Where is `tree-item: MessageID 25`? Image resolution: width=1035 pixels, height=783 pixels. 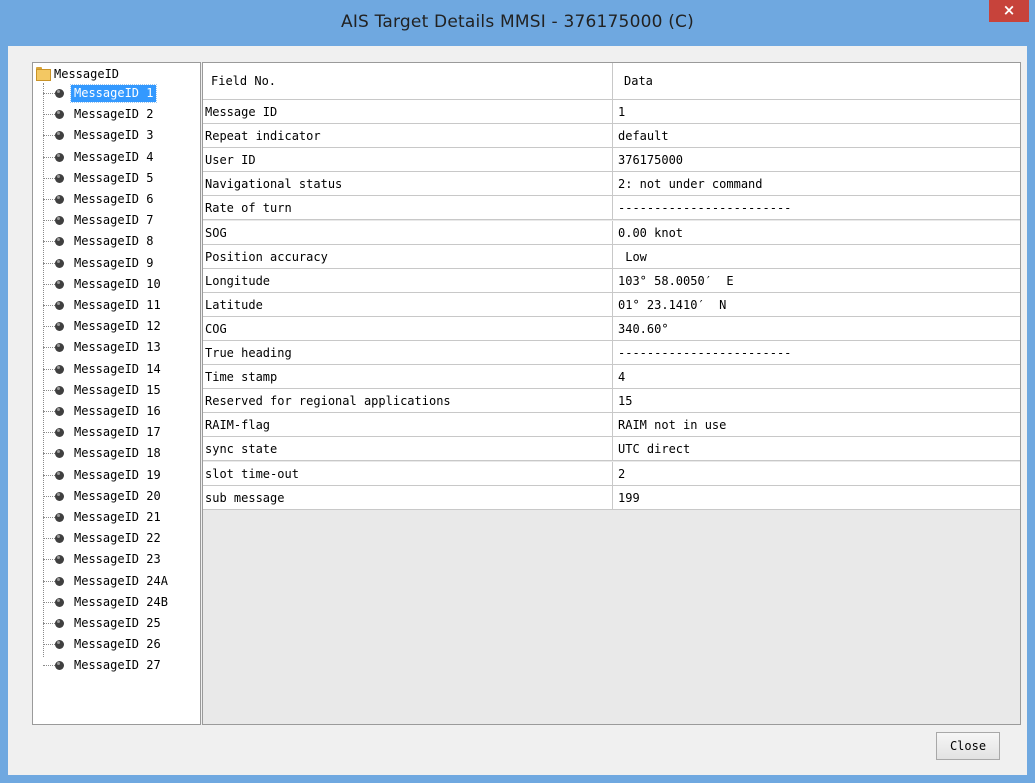
tree-item: MessageID 25 is located at coordinates (121, 623).